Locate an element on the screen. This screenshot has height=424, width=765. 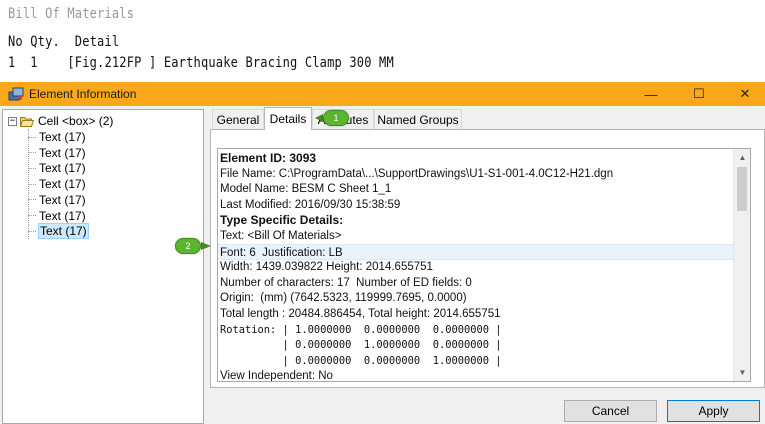
detail-line: | 0.0000000 1.0000000 0.0000000 | is located at coordinates (484, 345).